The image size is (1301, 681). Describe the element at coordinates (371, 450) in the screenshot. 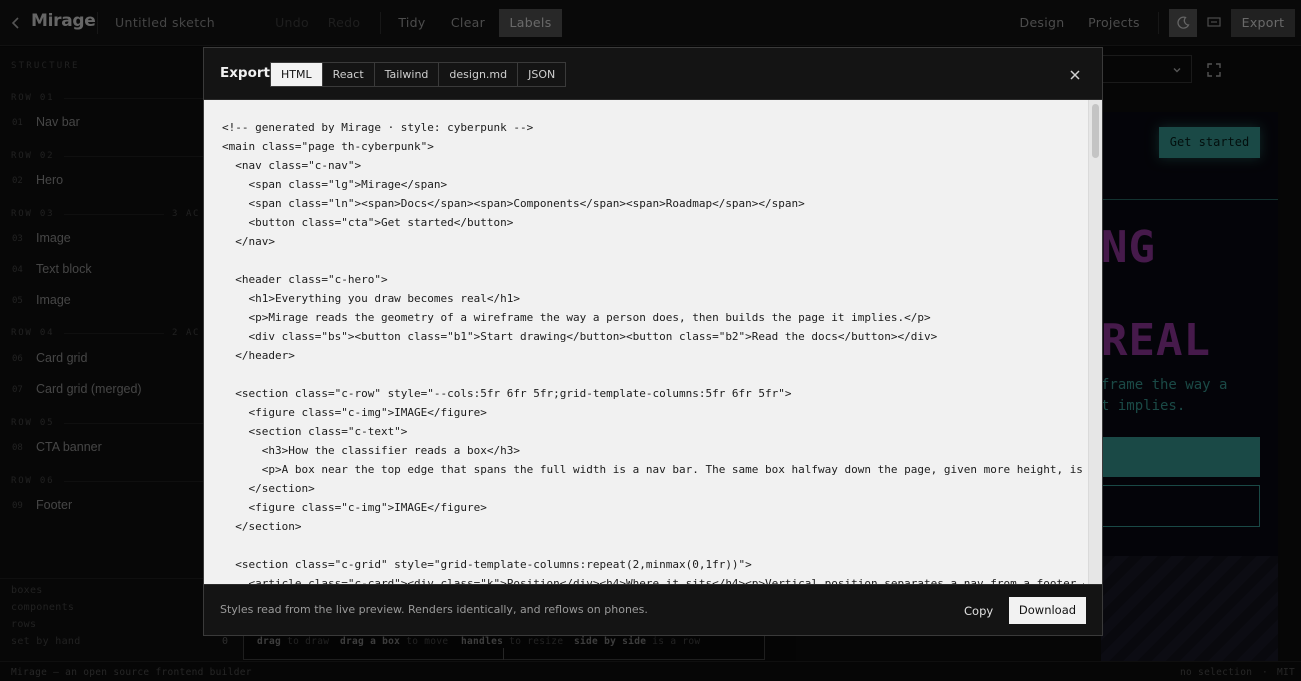

I see `code-line: <h3>How the classifier reads a box</h3>` at that location.